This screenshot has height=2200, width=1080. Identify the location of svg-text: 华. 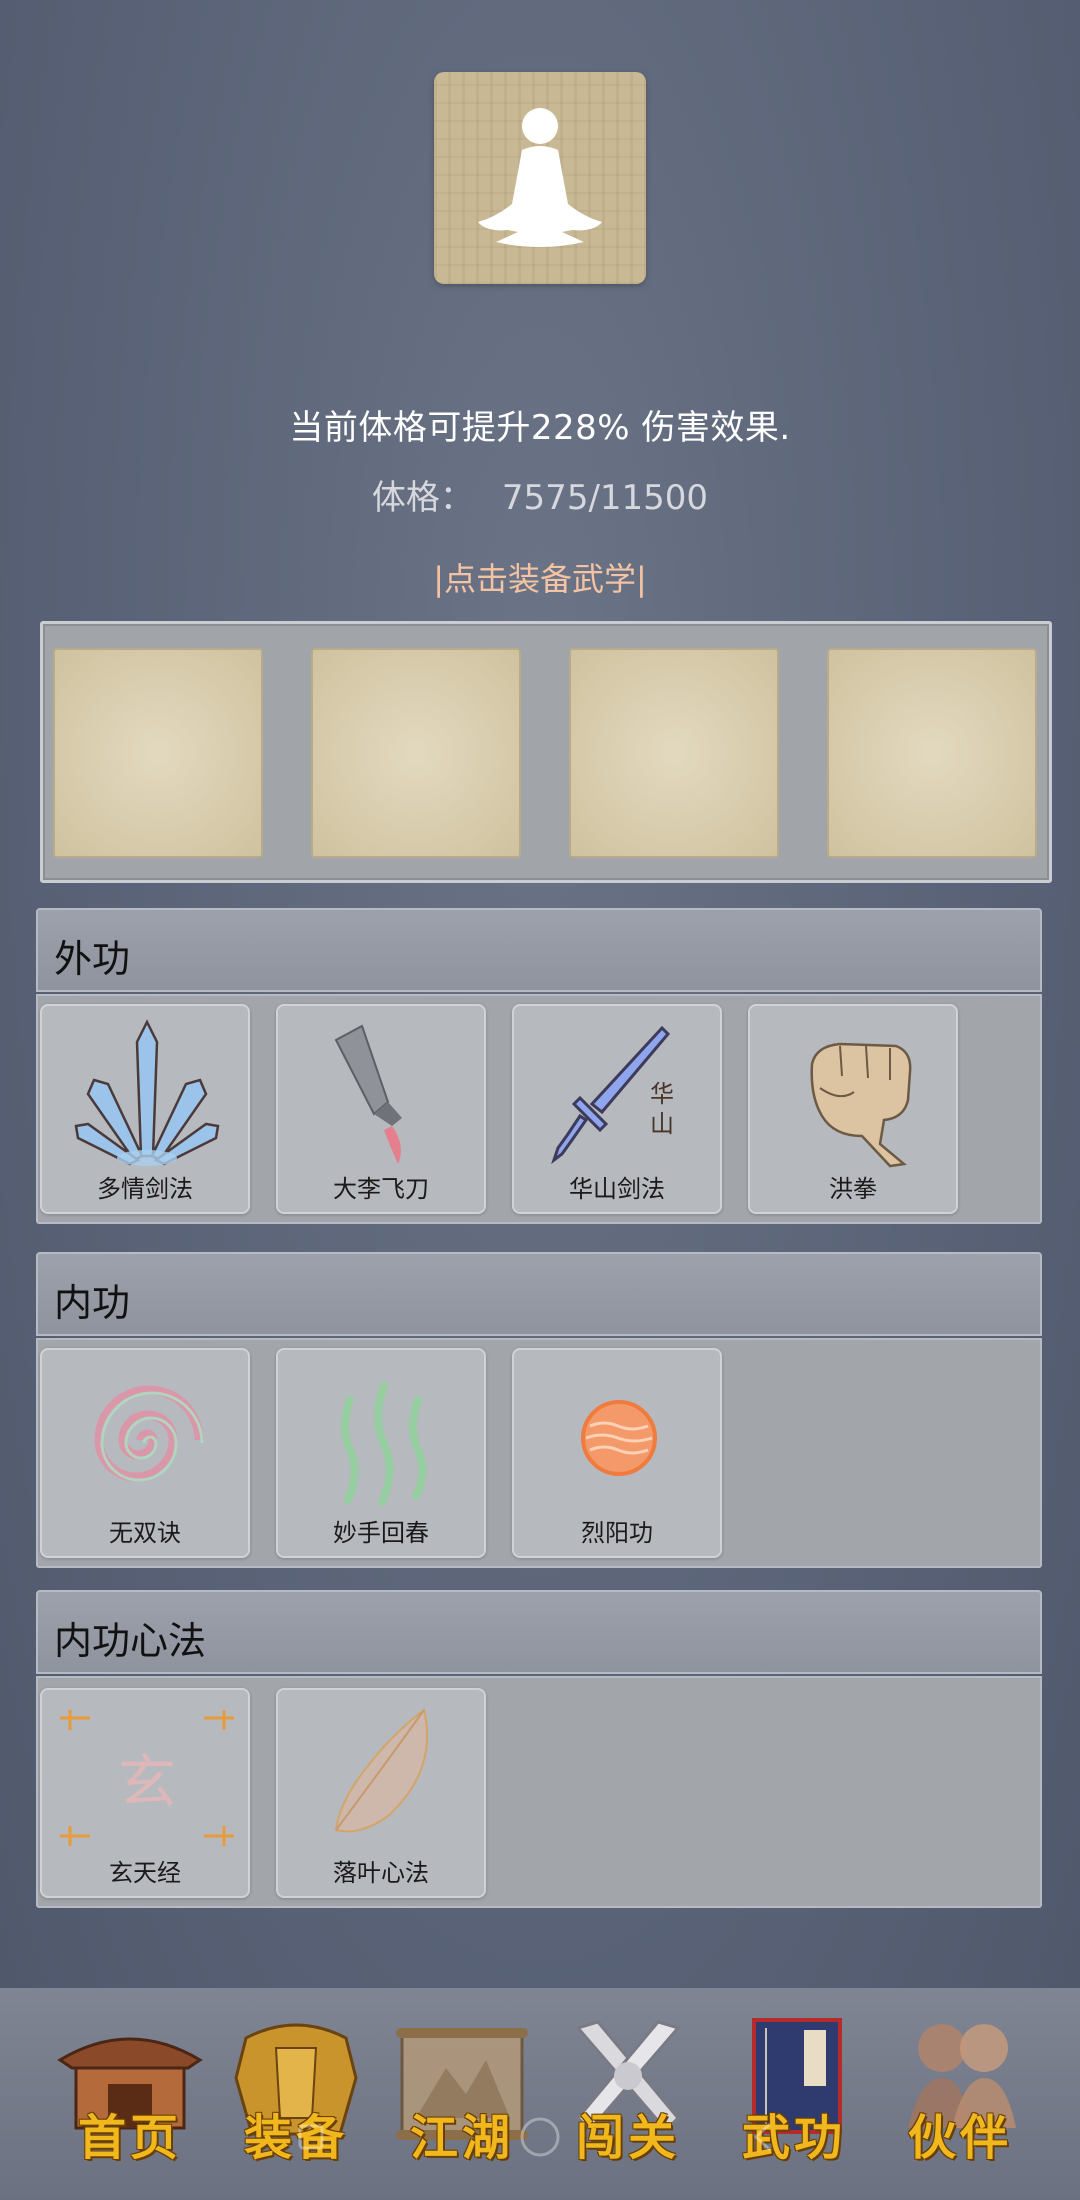
(662, 1094).